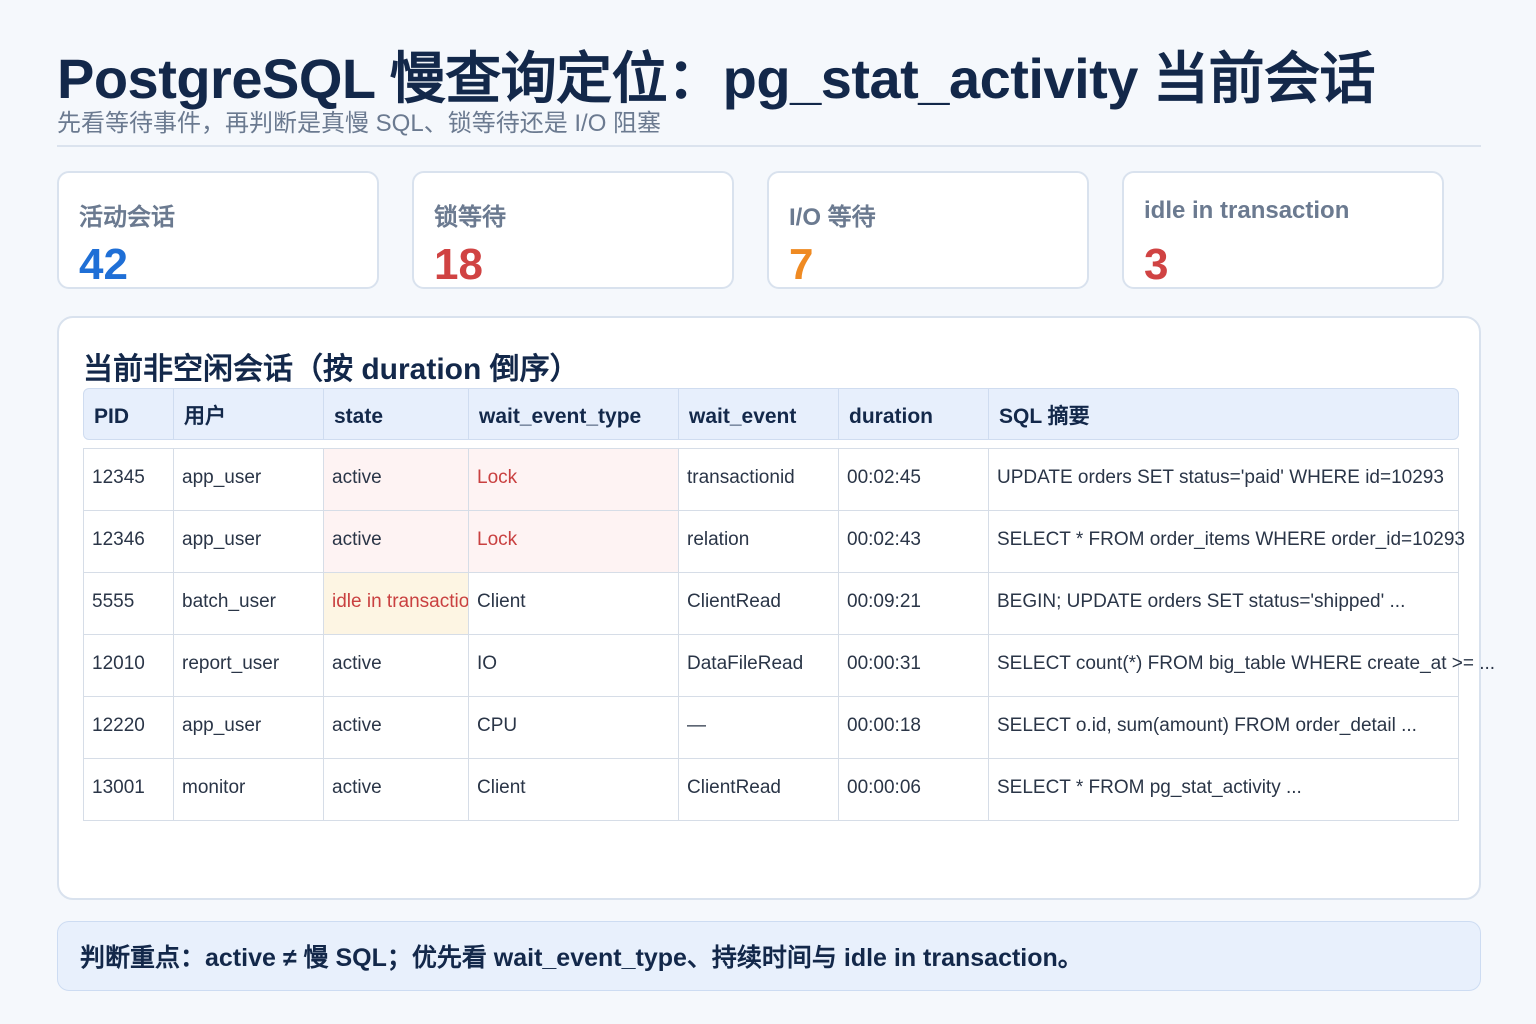 The width and height of the screenshot is (1536, 1024). I want to click on cell-wait-event: relation, so click(759, 541).